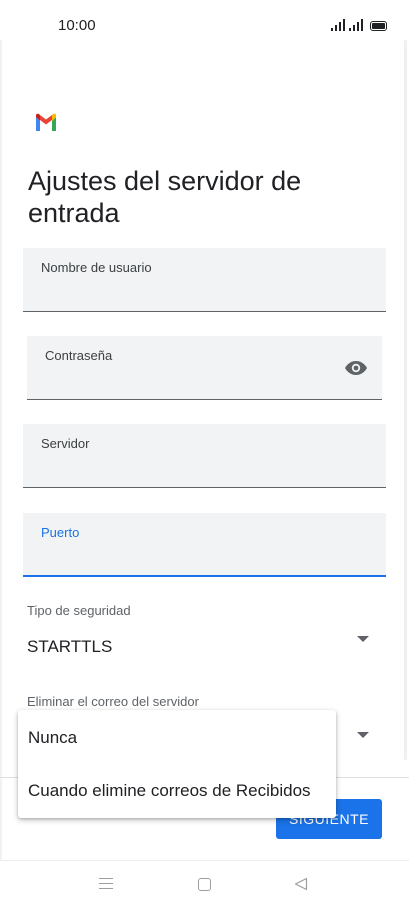 This screenshot has width=409, height=910. I want to click on security-type-select: STARTTLS, so click(69, 647).